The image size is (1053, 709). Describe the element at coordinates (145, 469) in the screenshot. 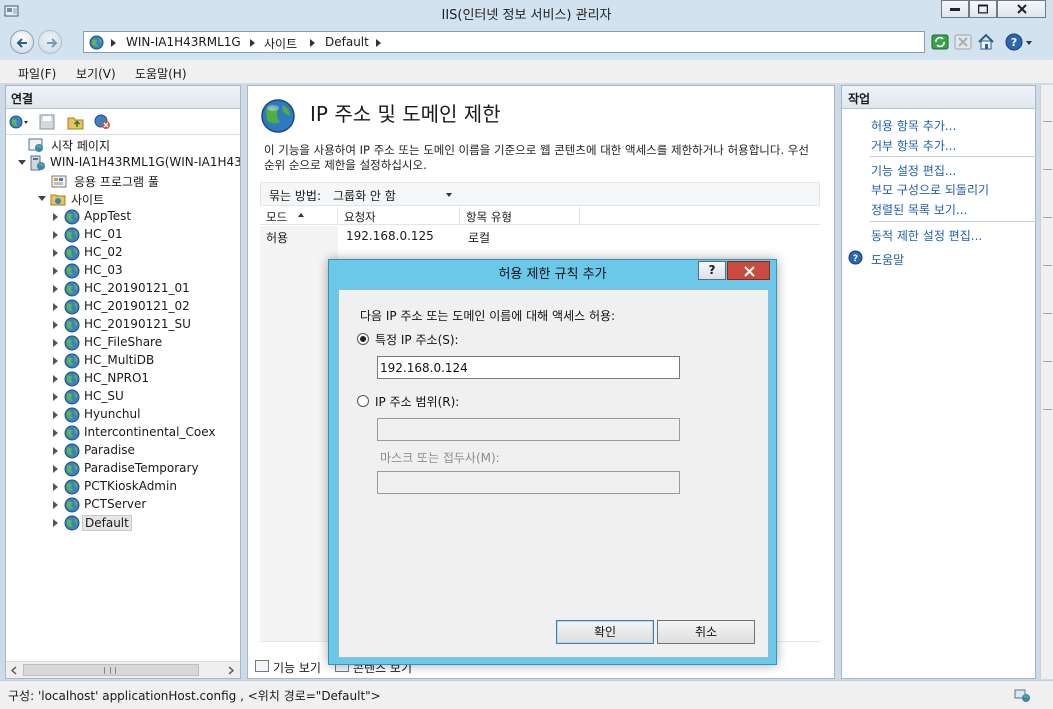

I see `tree-node-site: ParadiseTemporary` at that location.